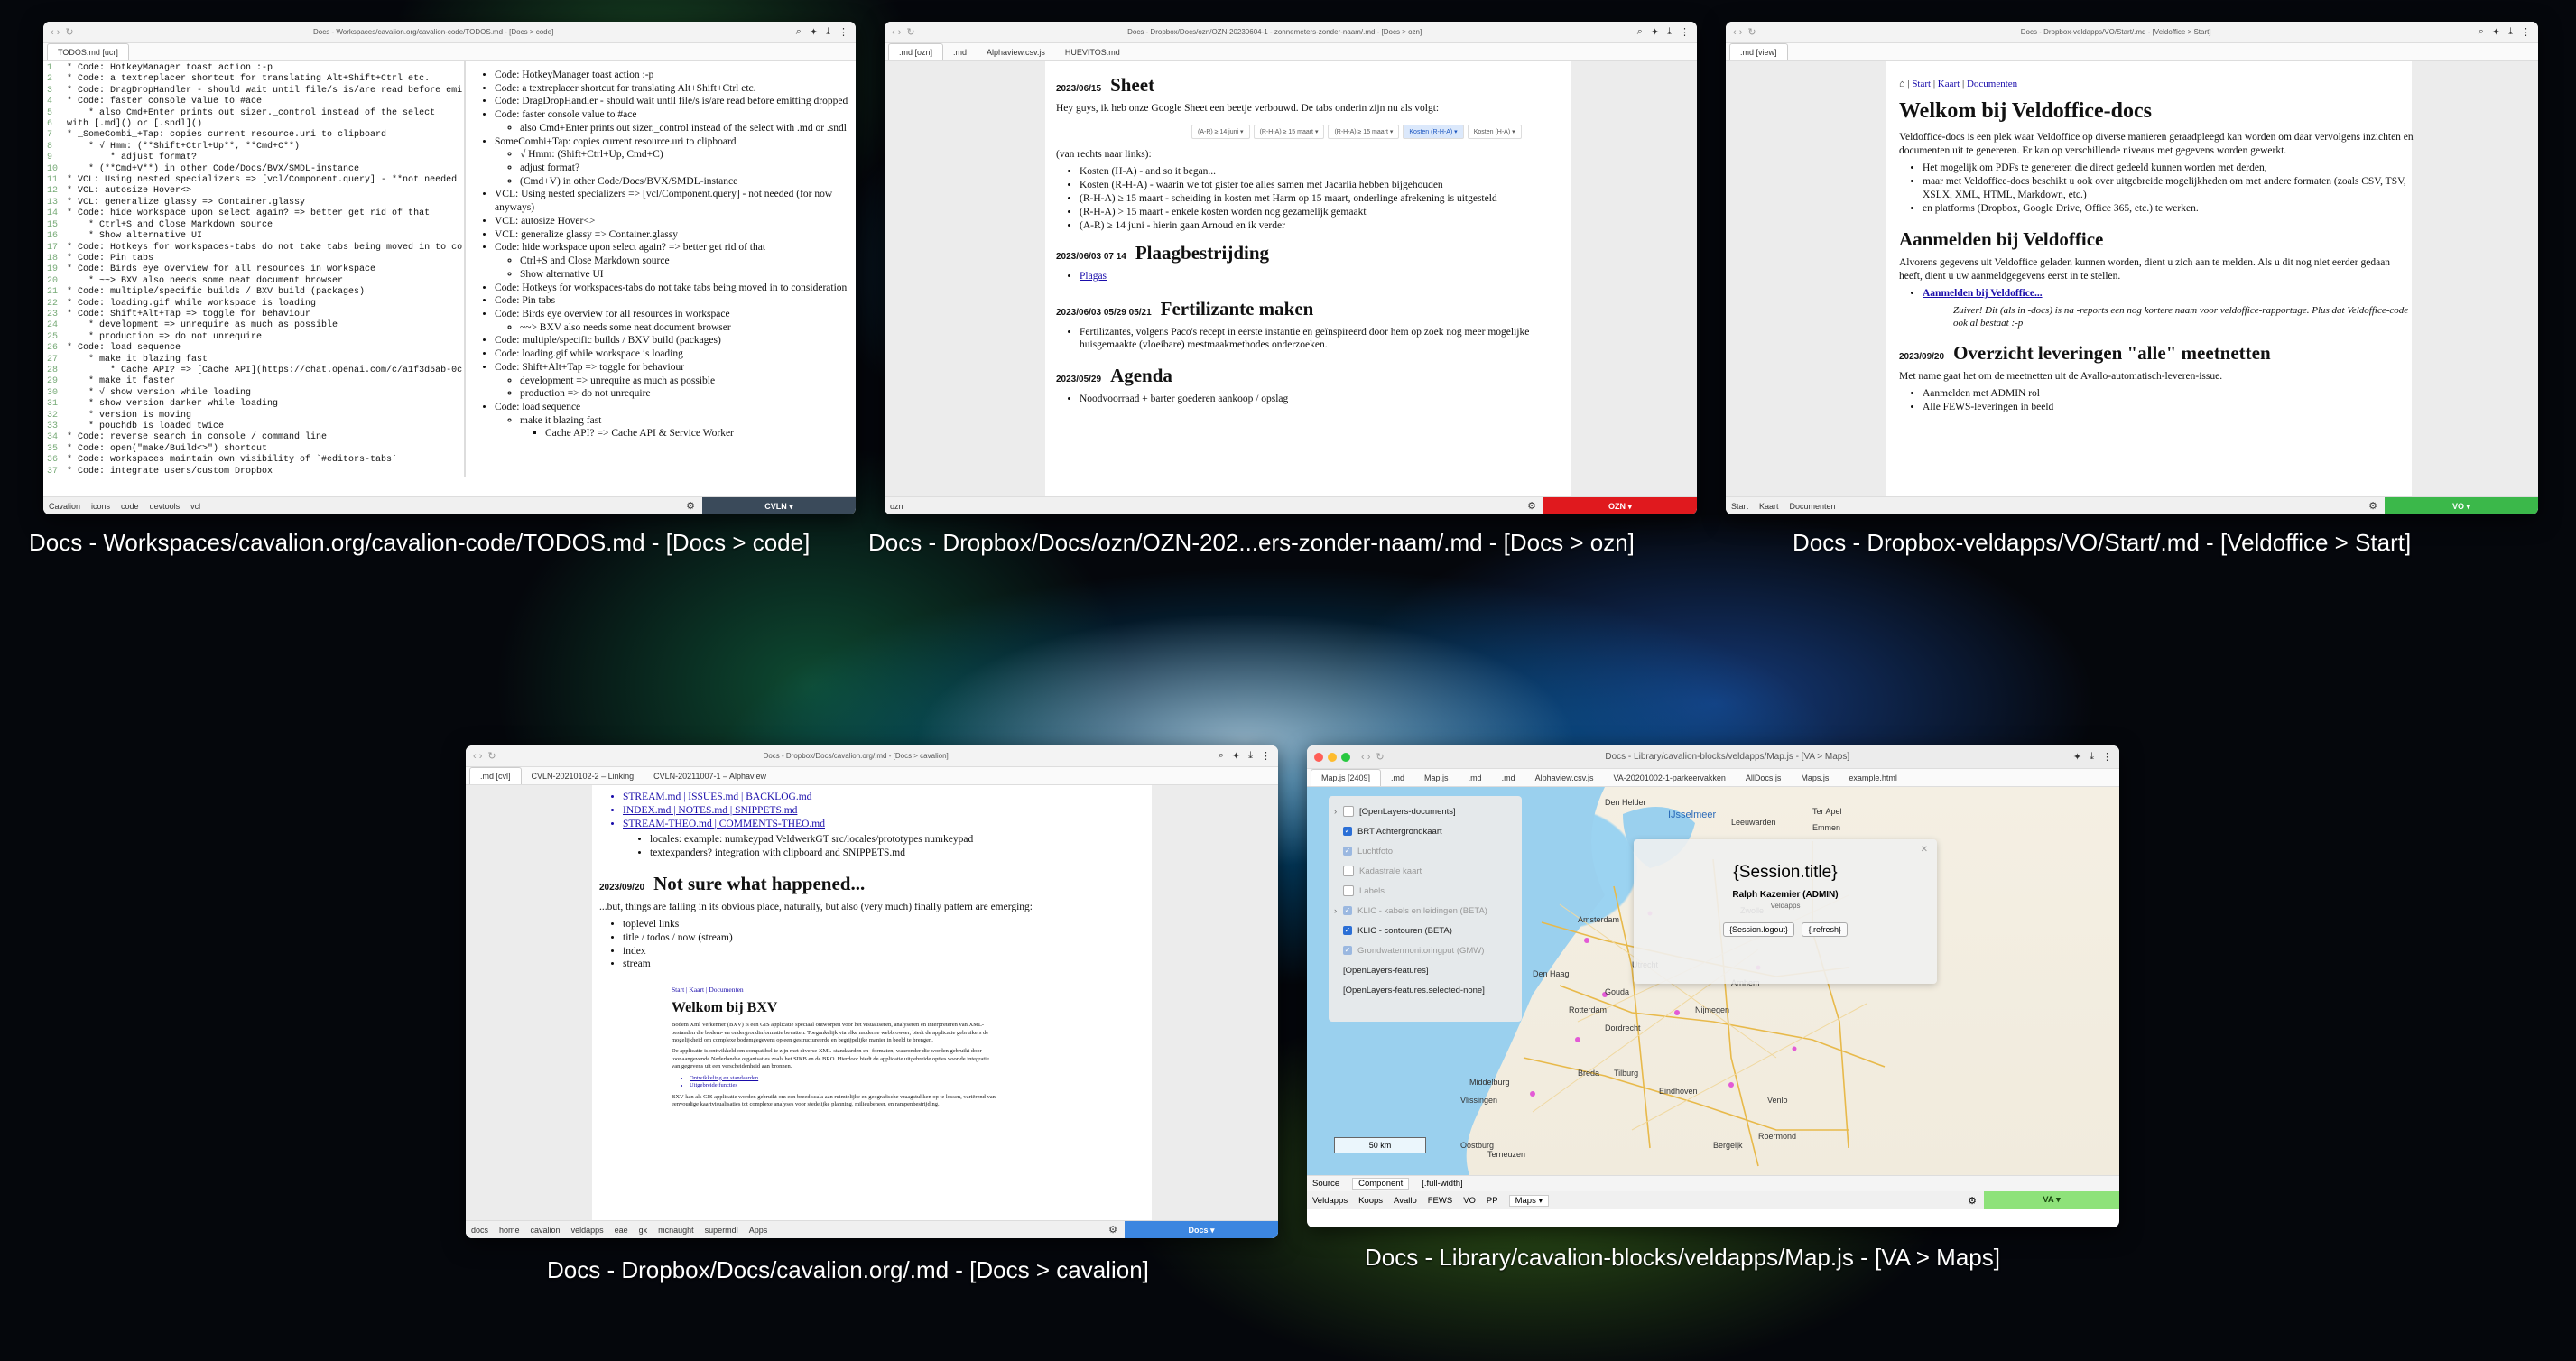  Describe the element at coordinates (896, 506) in the screenshot. I see `status-tab: ozn` at that location.